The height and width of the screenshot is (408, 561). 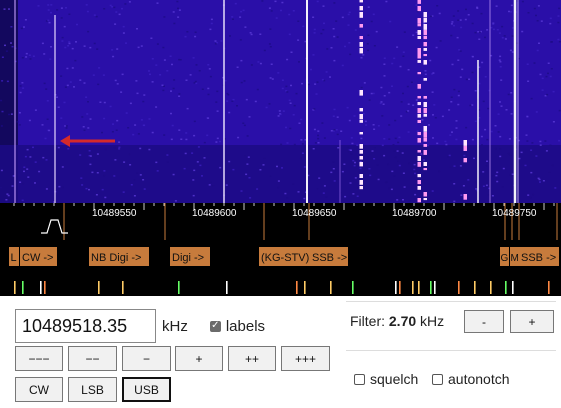 What do you see at coordinates (359, 379) in the screenshot?
I see `squelch-checkbox` at bounding box center [359, 379].